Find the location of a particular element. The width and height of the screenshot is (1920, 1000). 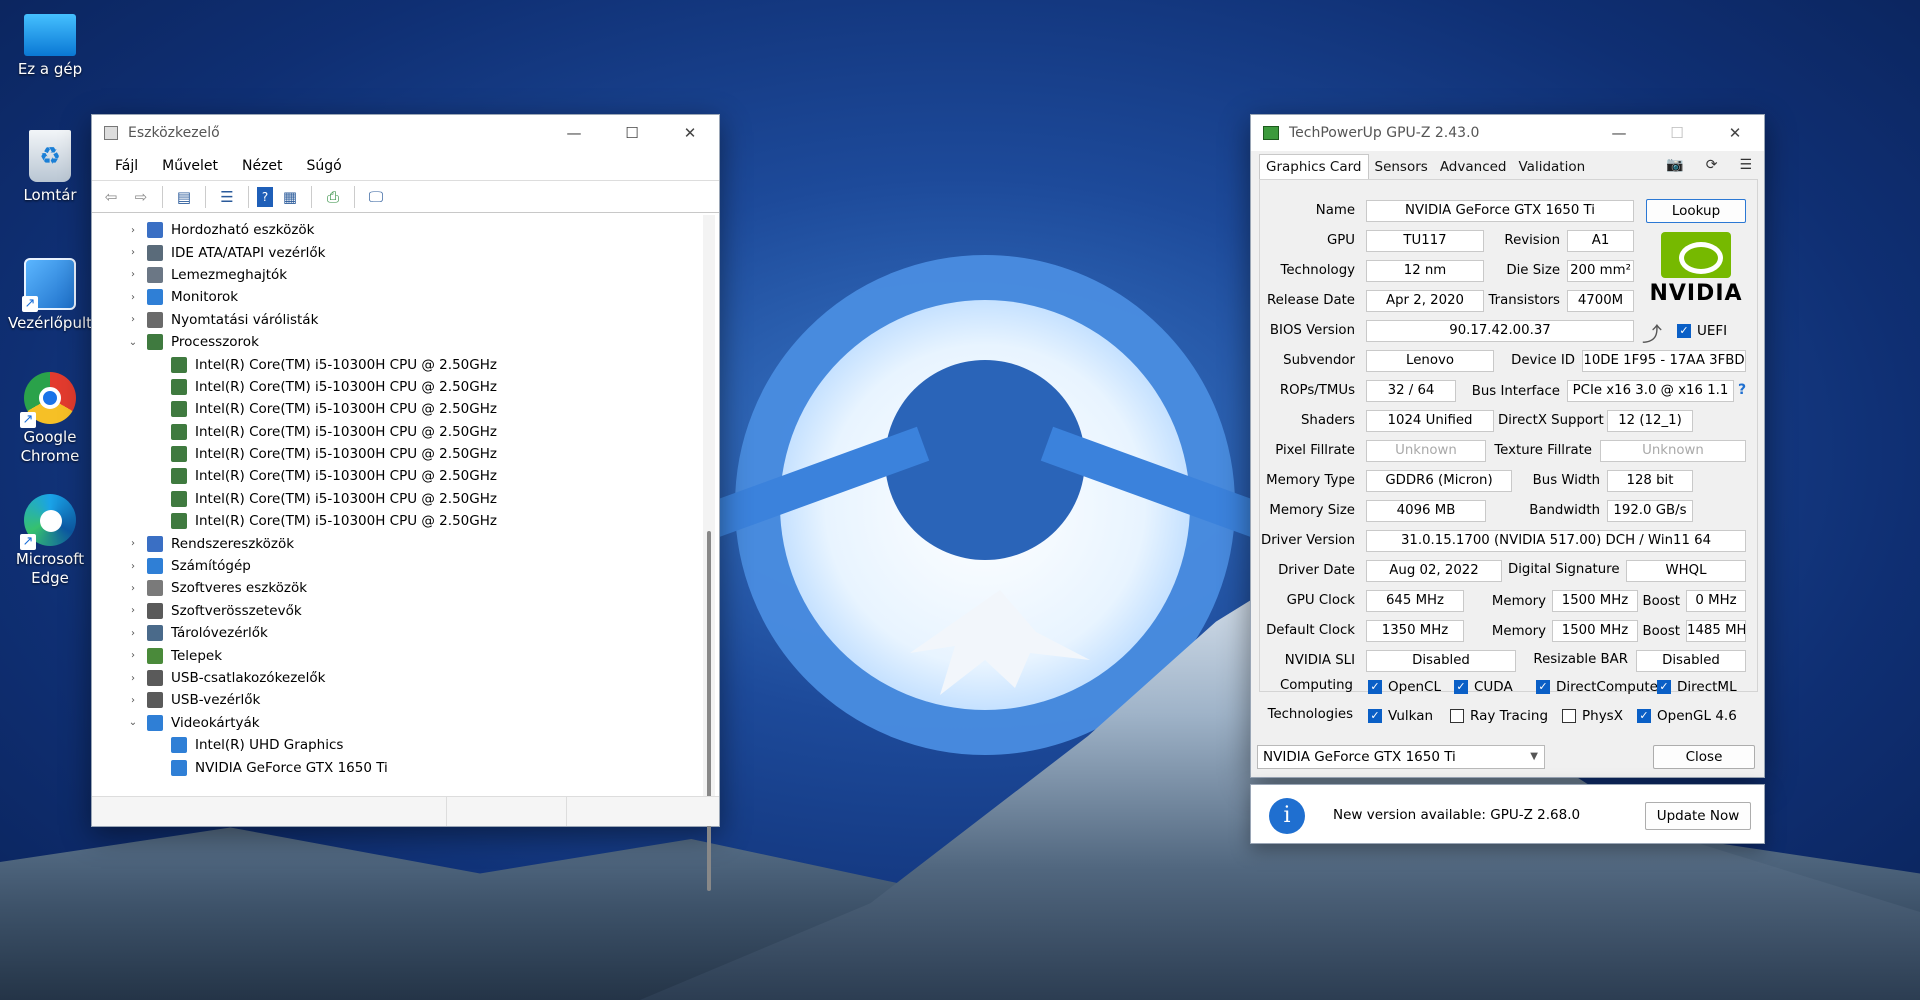

update-driver-icon: ▦ is located at coordinates (290, 197).